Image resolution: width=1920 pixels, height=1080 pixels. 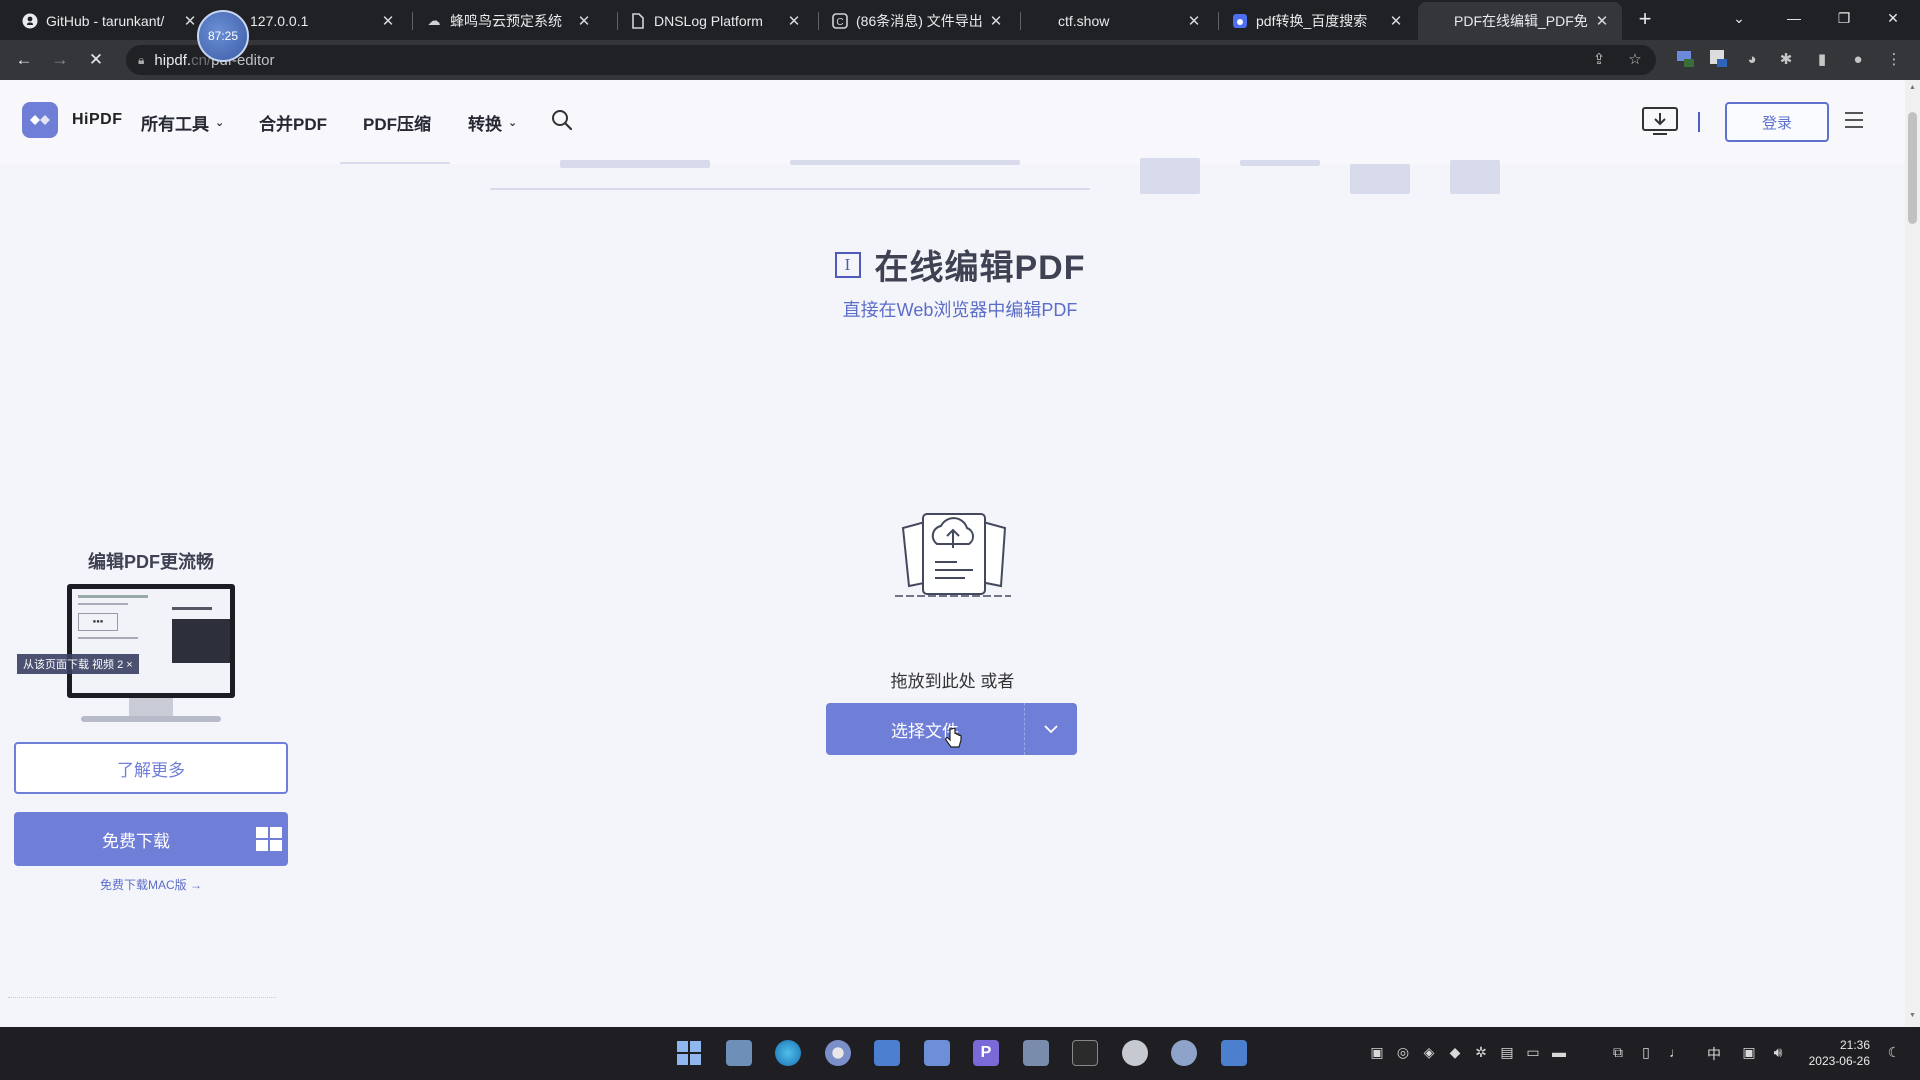 What do you see at coordinates (1844, 18) in the screenshot?
I see `restore-icon: ❐` at bounding box center [1844, 18].